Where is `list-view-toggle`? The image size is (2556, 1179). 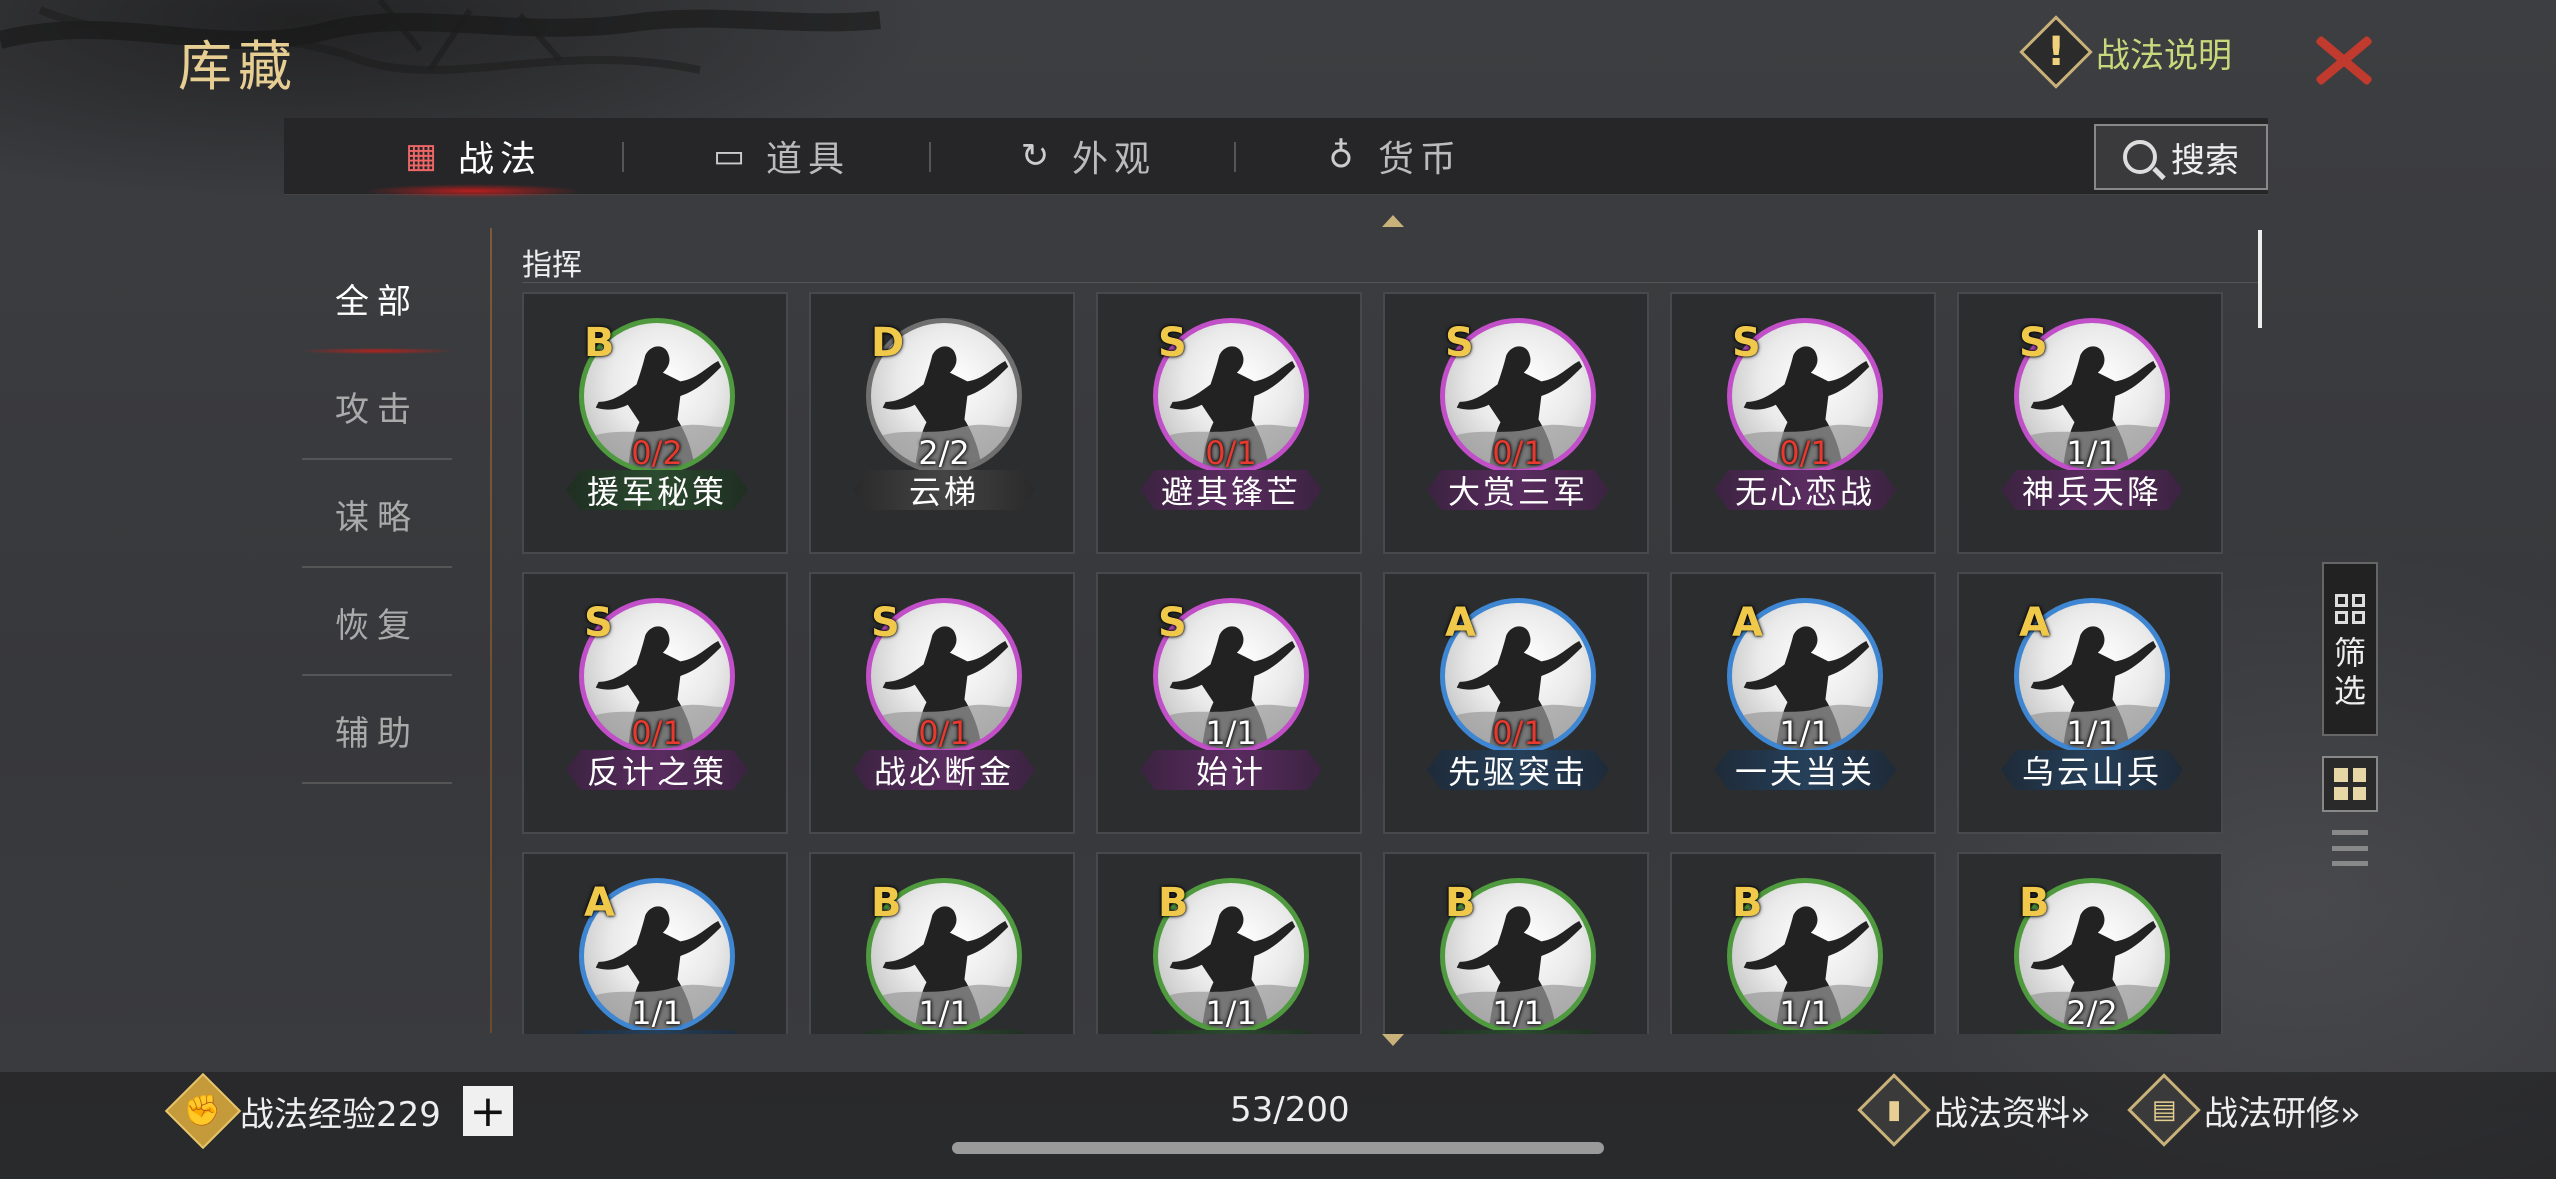 list-view-toggle is located at coordinates (2350, 848).